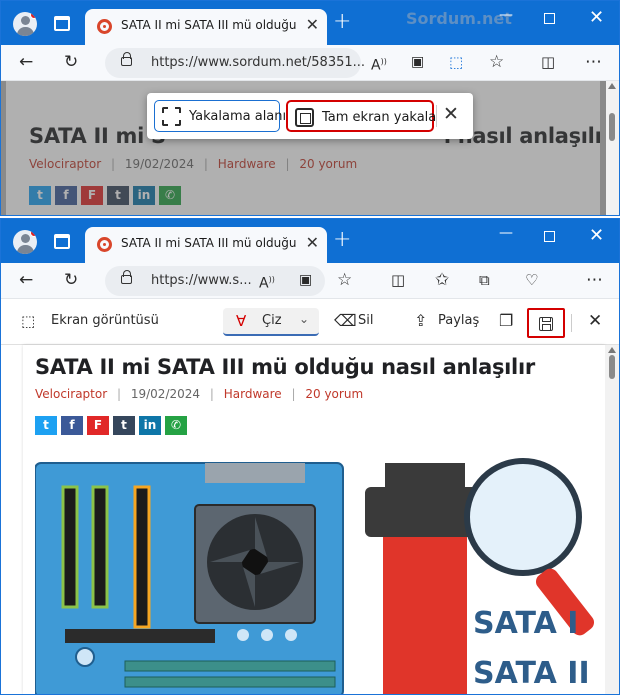  Describe the element at coordinates (379, 117) in the screenshot. I see `capture-full-label: Tam ekran yakala` at that location.